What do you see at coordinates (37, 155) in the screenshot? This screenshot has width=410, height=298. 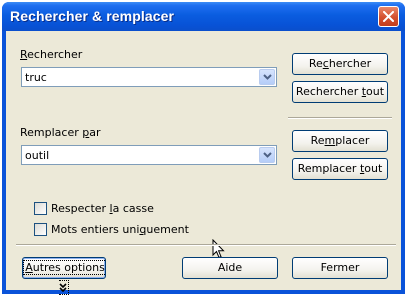 I see `replace-value: outil` at bounding box center [37, 155].